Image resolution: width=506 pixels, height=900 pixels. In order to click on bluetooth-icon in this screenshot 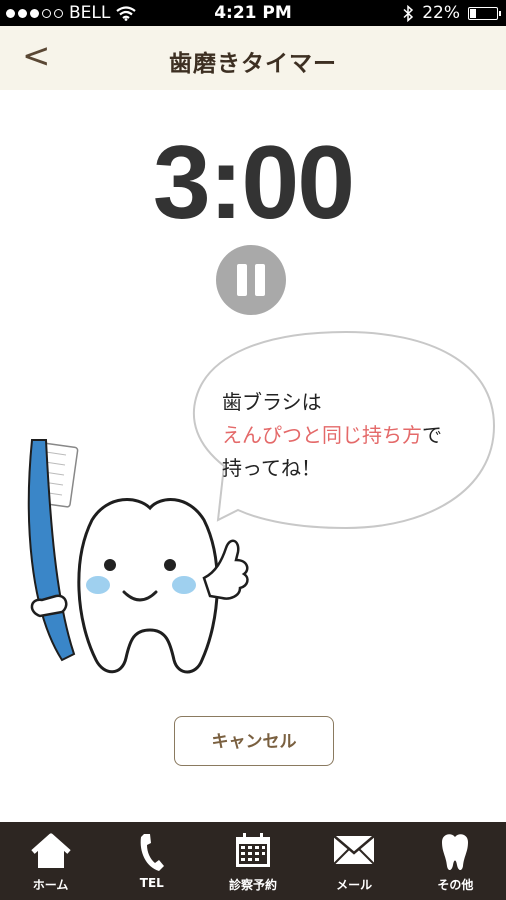, I will do `click(408, 13)`.